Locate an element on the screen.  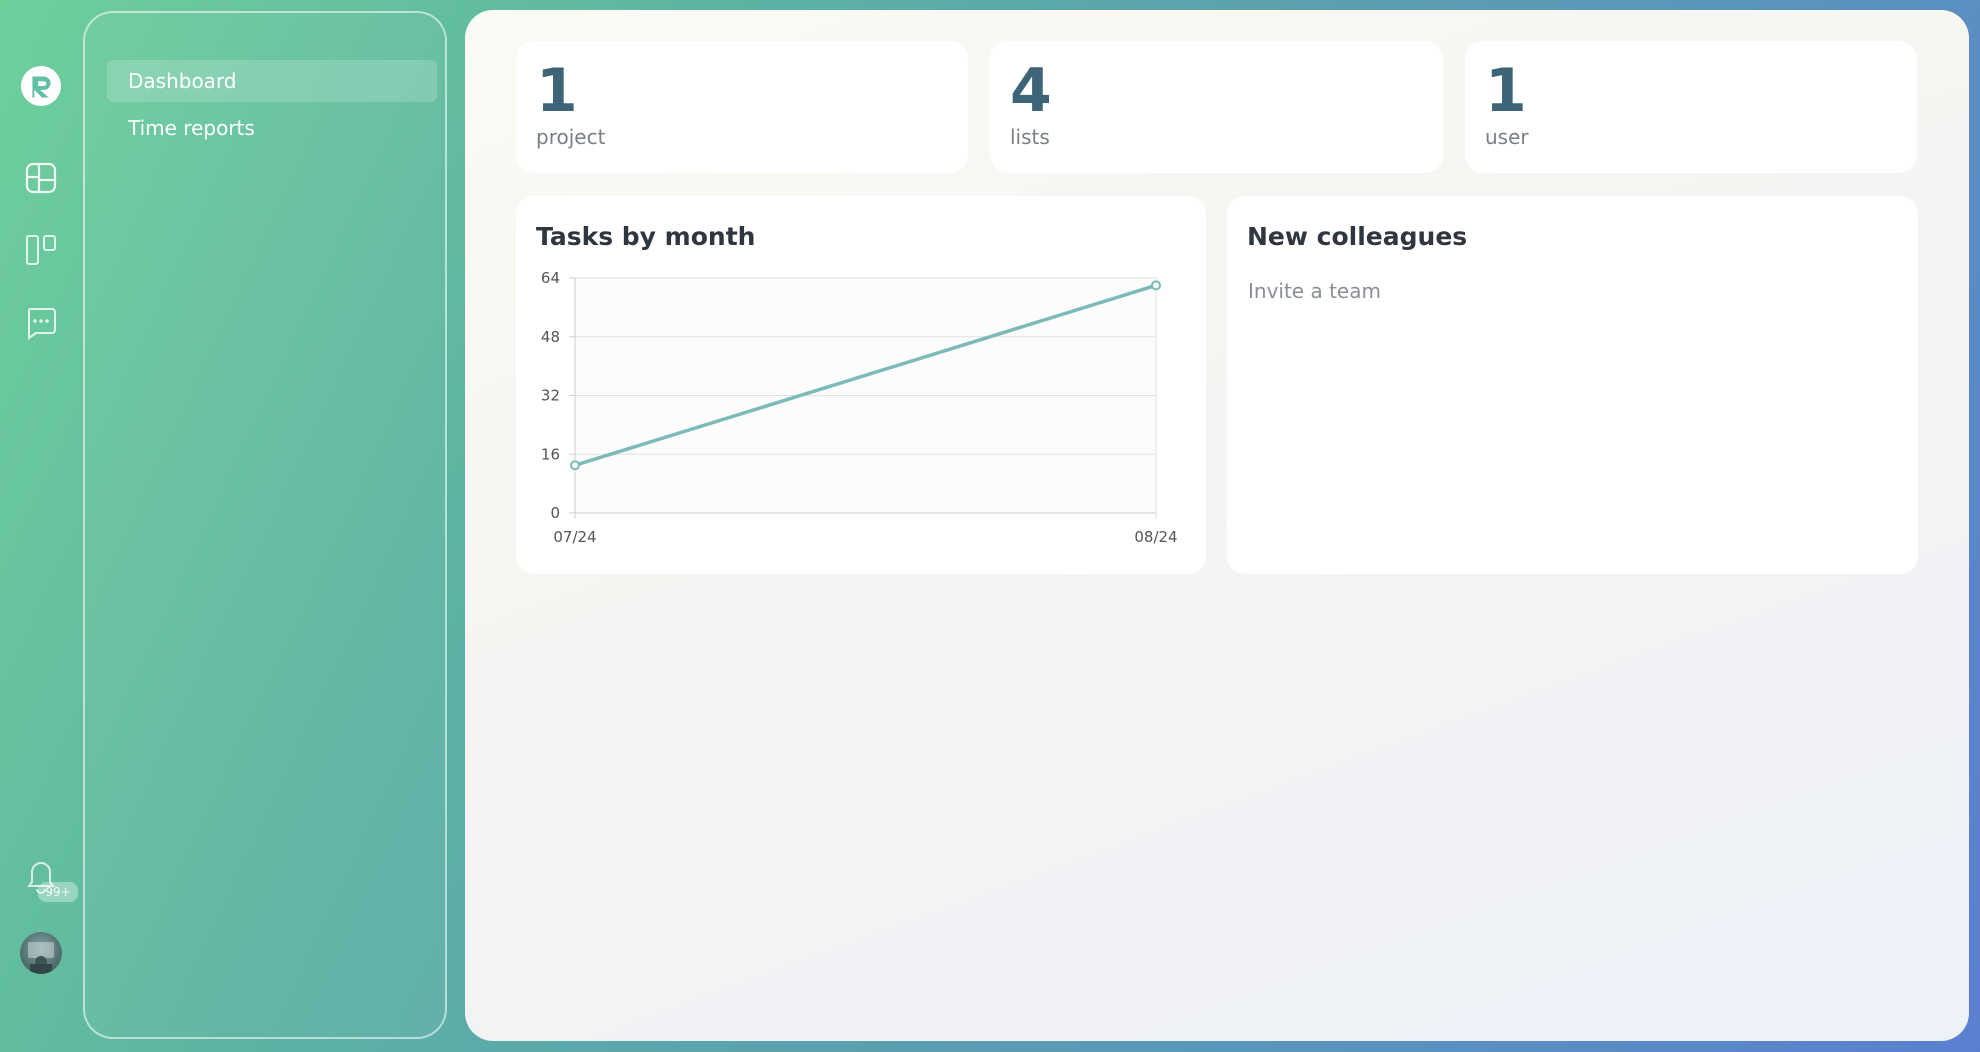
colleagues-title: New colleagues is located at coordinates (1357, 236).